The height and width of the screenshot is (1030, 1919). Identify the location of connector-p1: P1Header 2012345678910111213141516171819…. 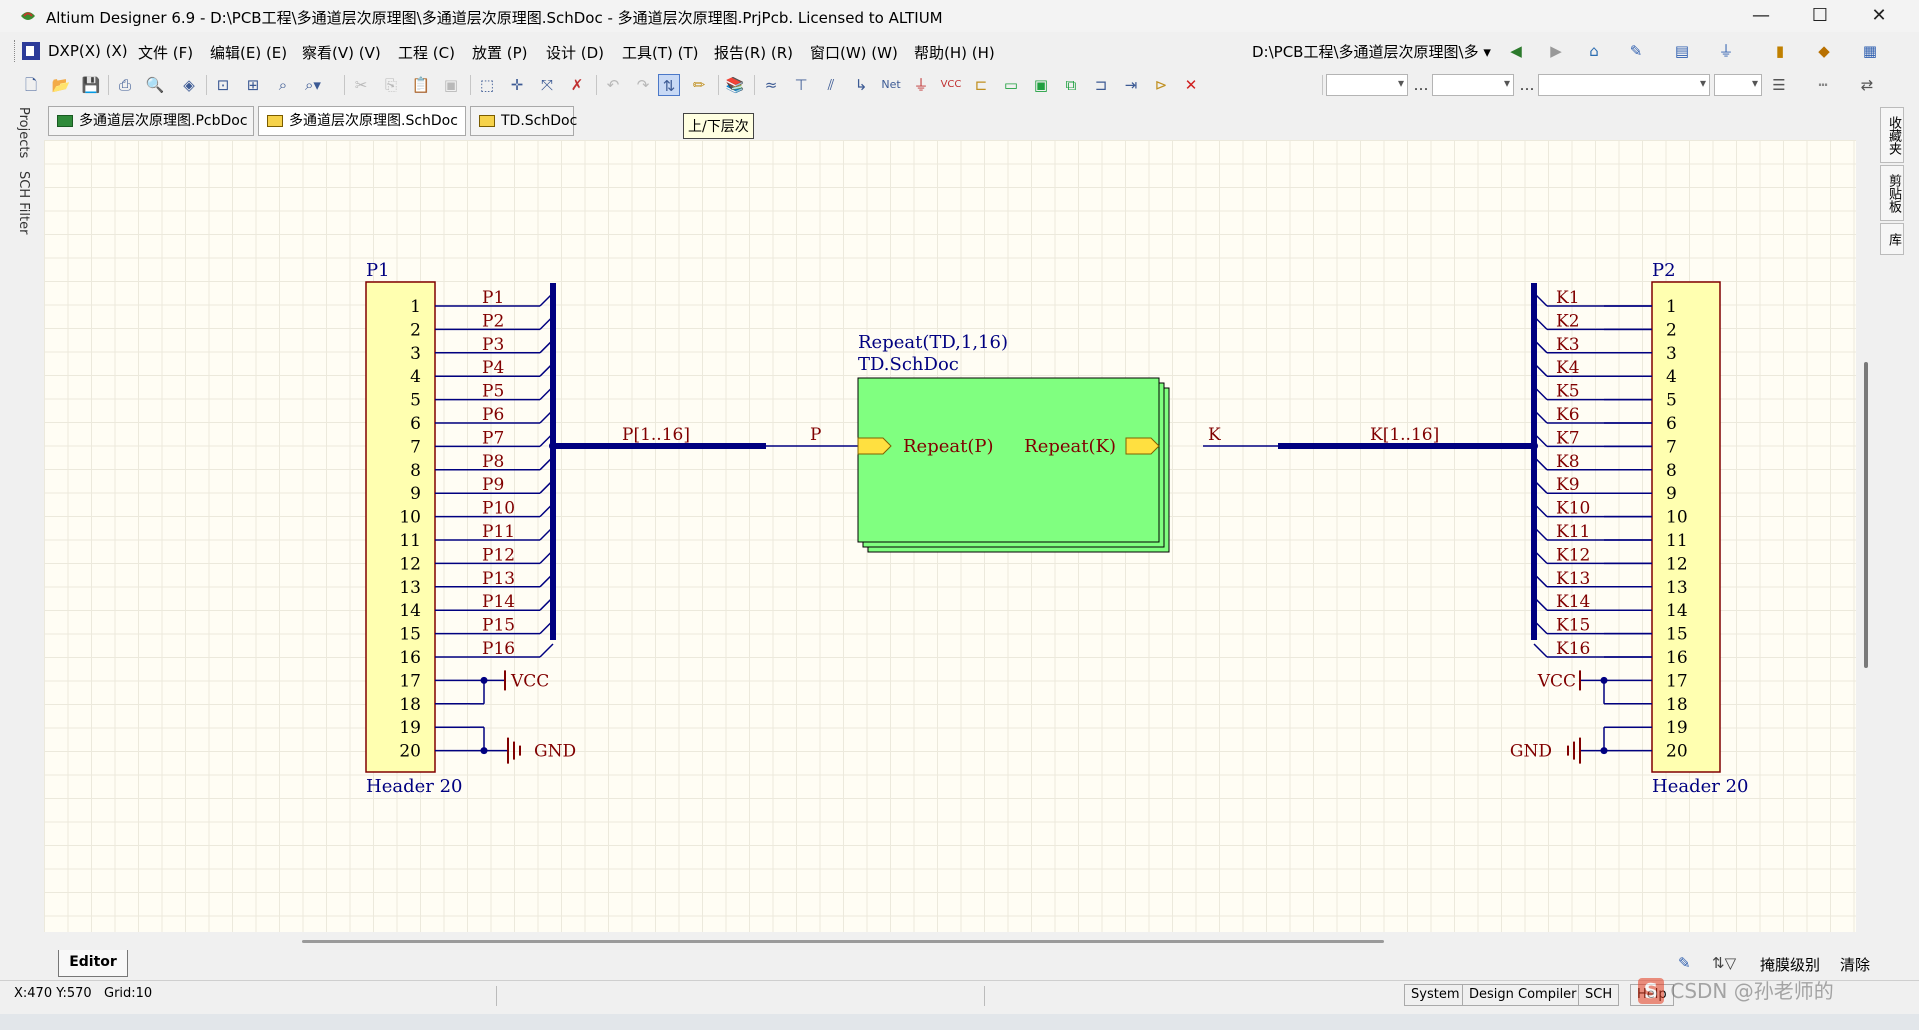
(611, 528).